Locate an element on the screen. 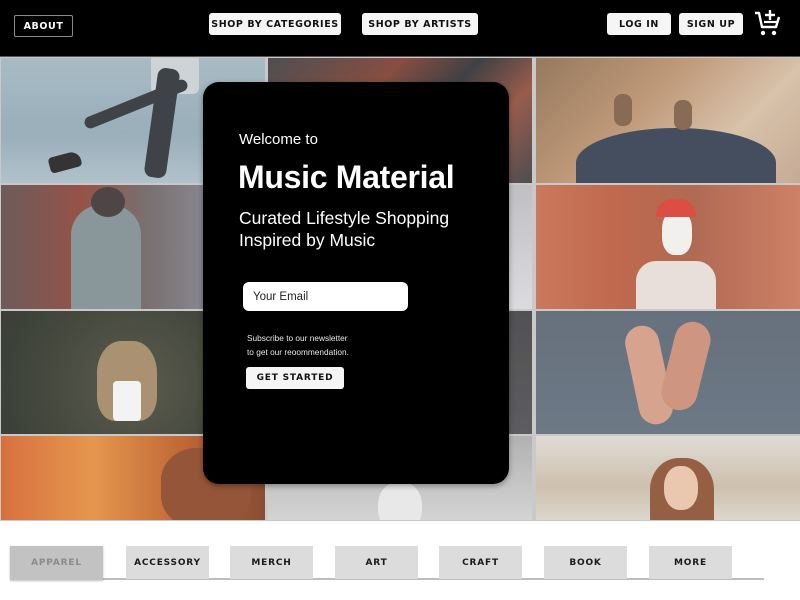  tab-merch: MERCH is located at coordinates (271, 562).